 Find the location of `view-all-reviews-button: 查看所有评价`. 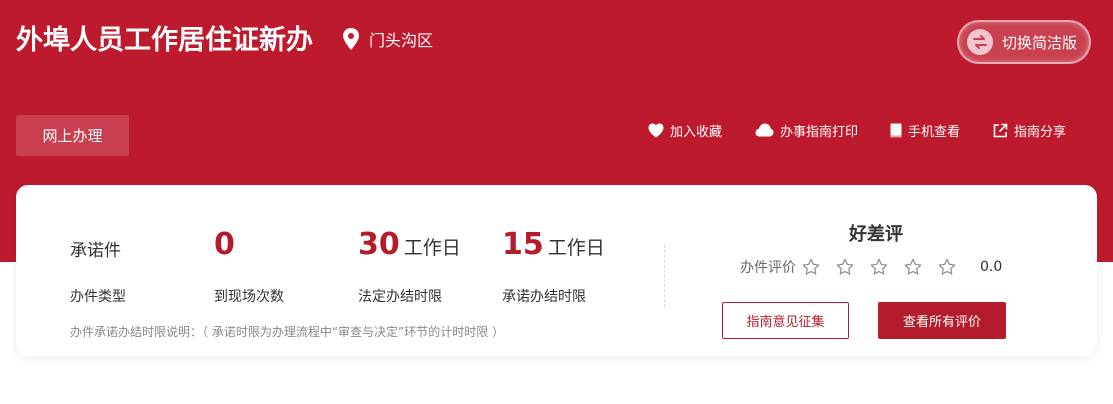

view-all-reviews-button: 查看所有评价 is located at coordinates (942, 320).